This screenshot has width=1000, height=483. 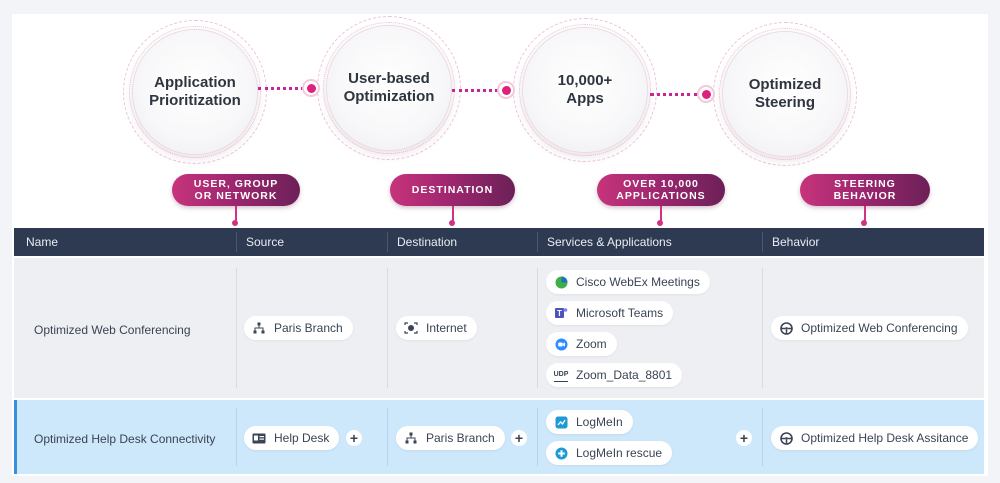 I want to click on behavior-chip: Optimized Help Desk Assitance, so click(x=875, y=438).